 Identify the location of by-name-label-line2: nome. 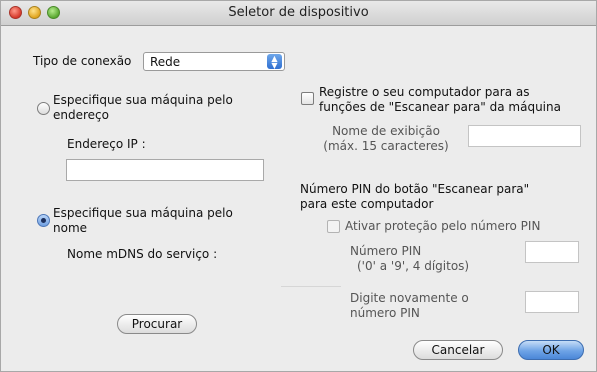
(70, 228).